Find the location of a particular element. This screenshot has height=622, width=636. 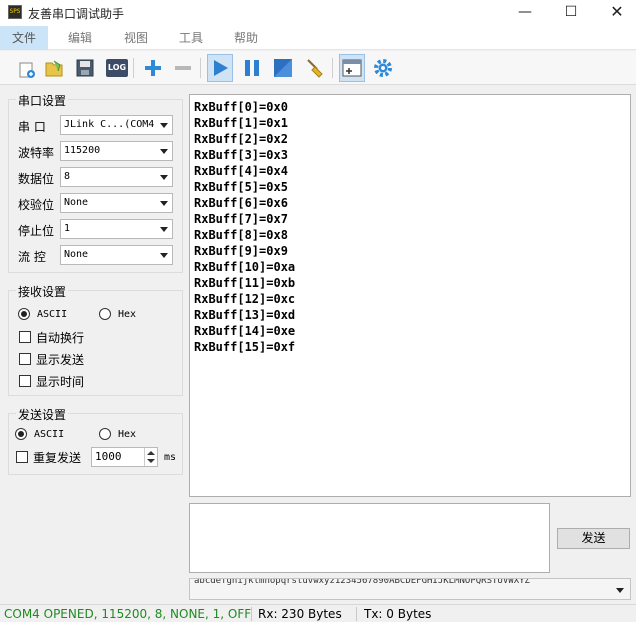

open-button is located at coordinates (55, 68).